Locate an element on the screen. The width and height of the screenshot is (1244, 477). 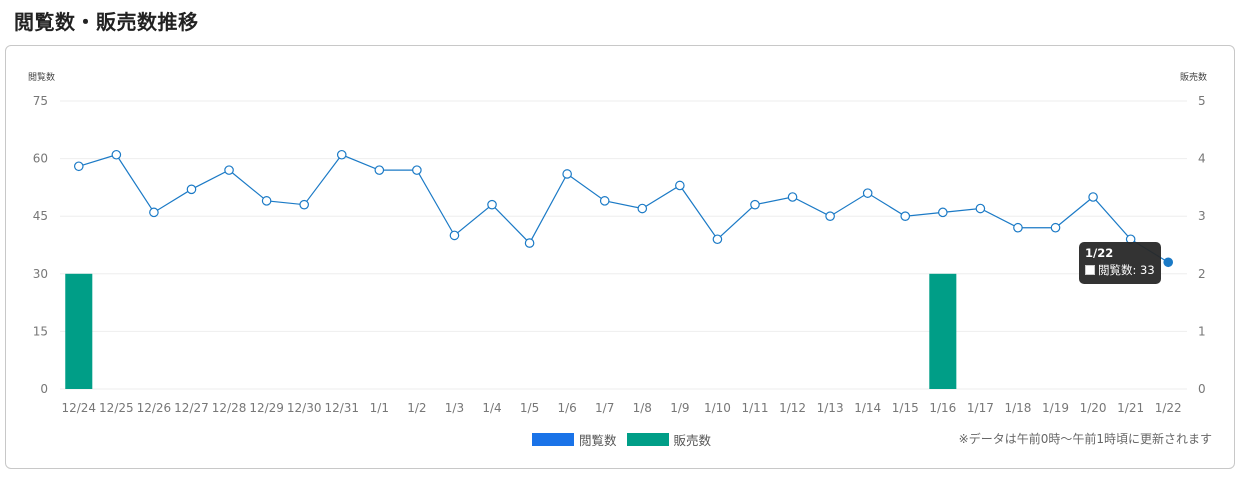
y-right-tick-label: 2 is located at coordinates (1202, 274).